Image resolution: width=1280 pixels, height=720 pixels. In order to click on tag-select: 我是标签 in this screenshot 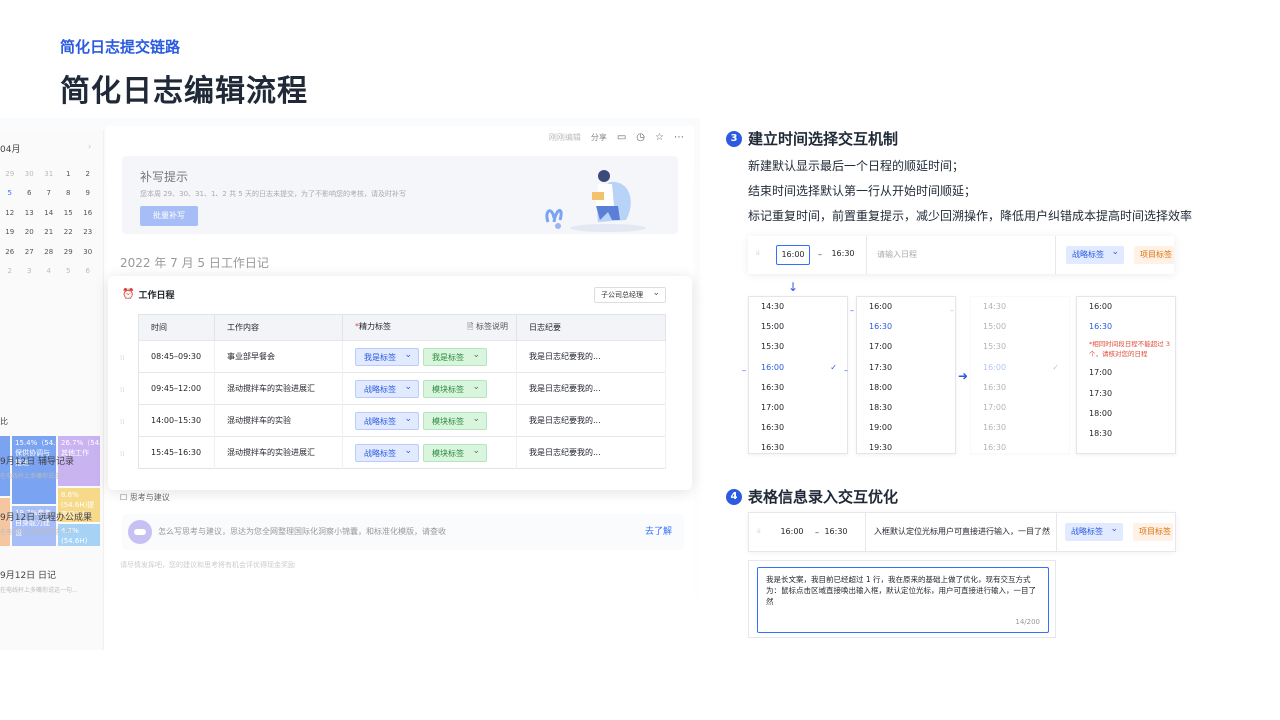, I will do `click(455, 356)`.